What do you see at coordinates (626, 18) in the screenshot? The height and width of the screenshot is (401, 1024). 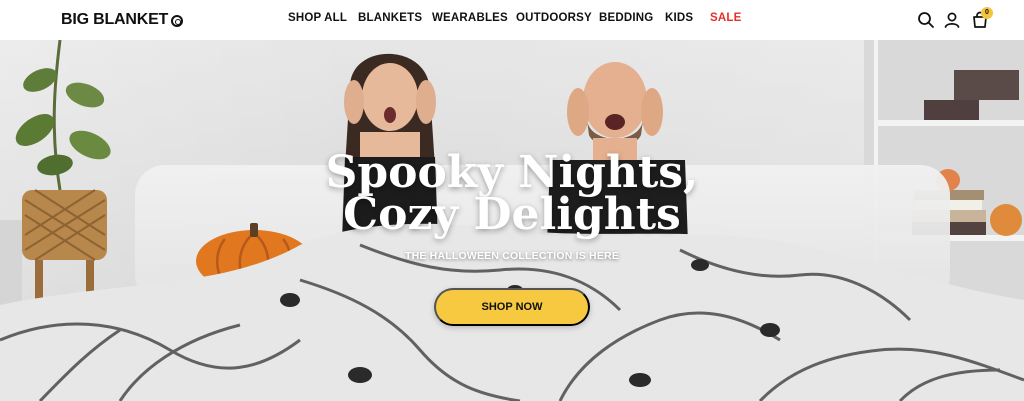 I see `nav-bedding: BEDDING` at bounding box center [626, 18].